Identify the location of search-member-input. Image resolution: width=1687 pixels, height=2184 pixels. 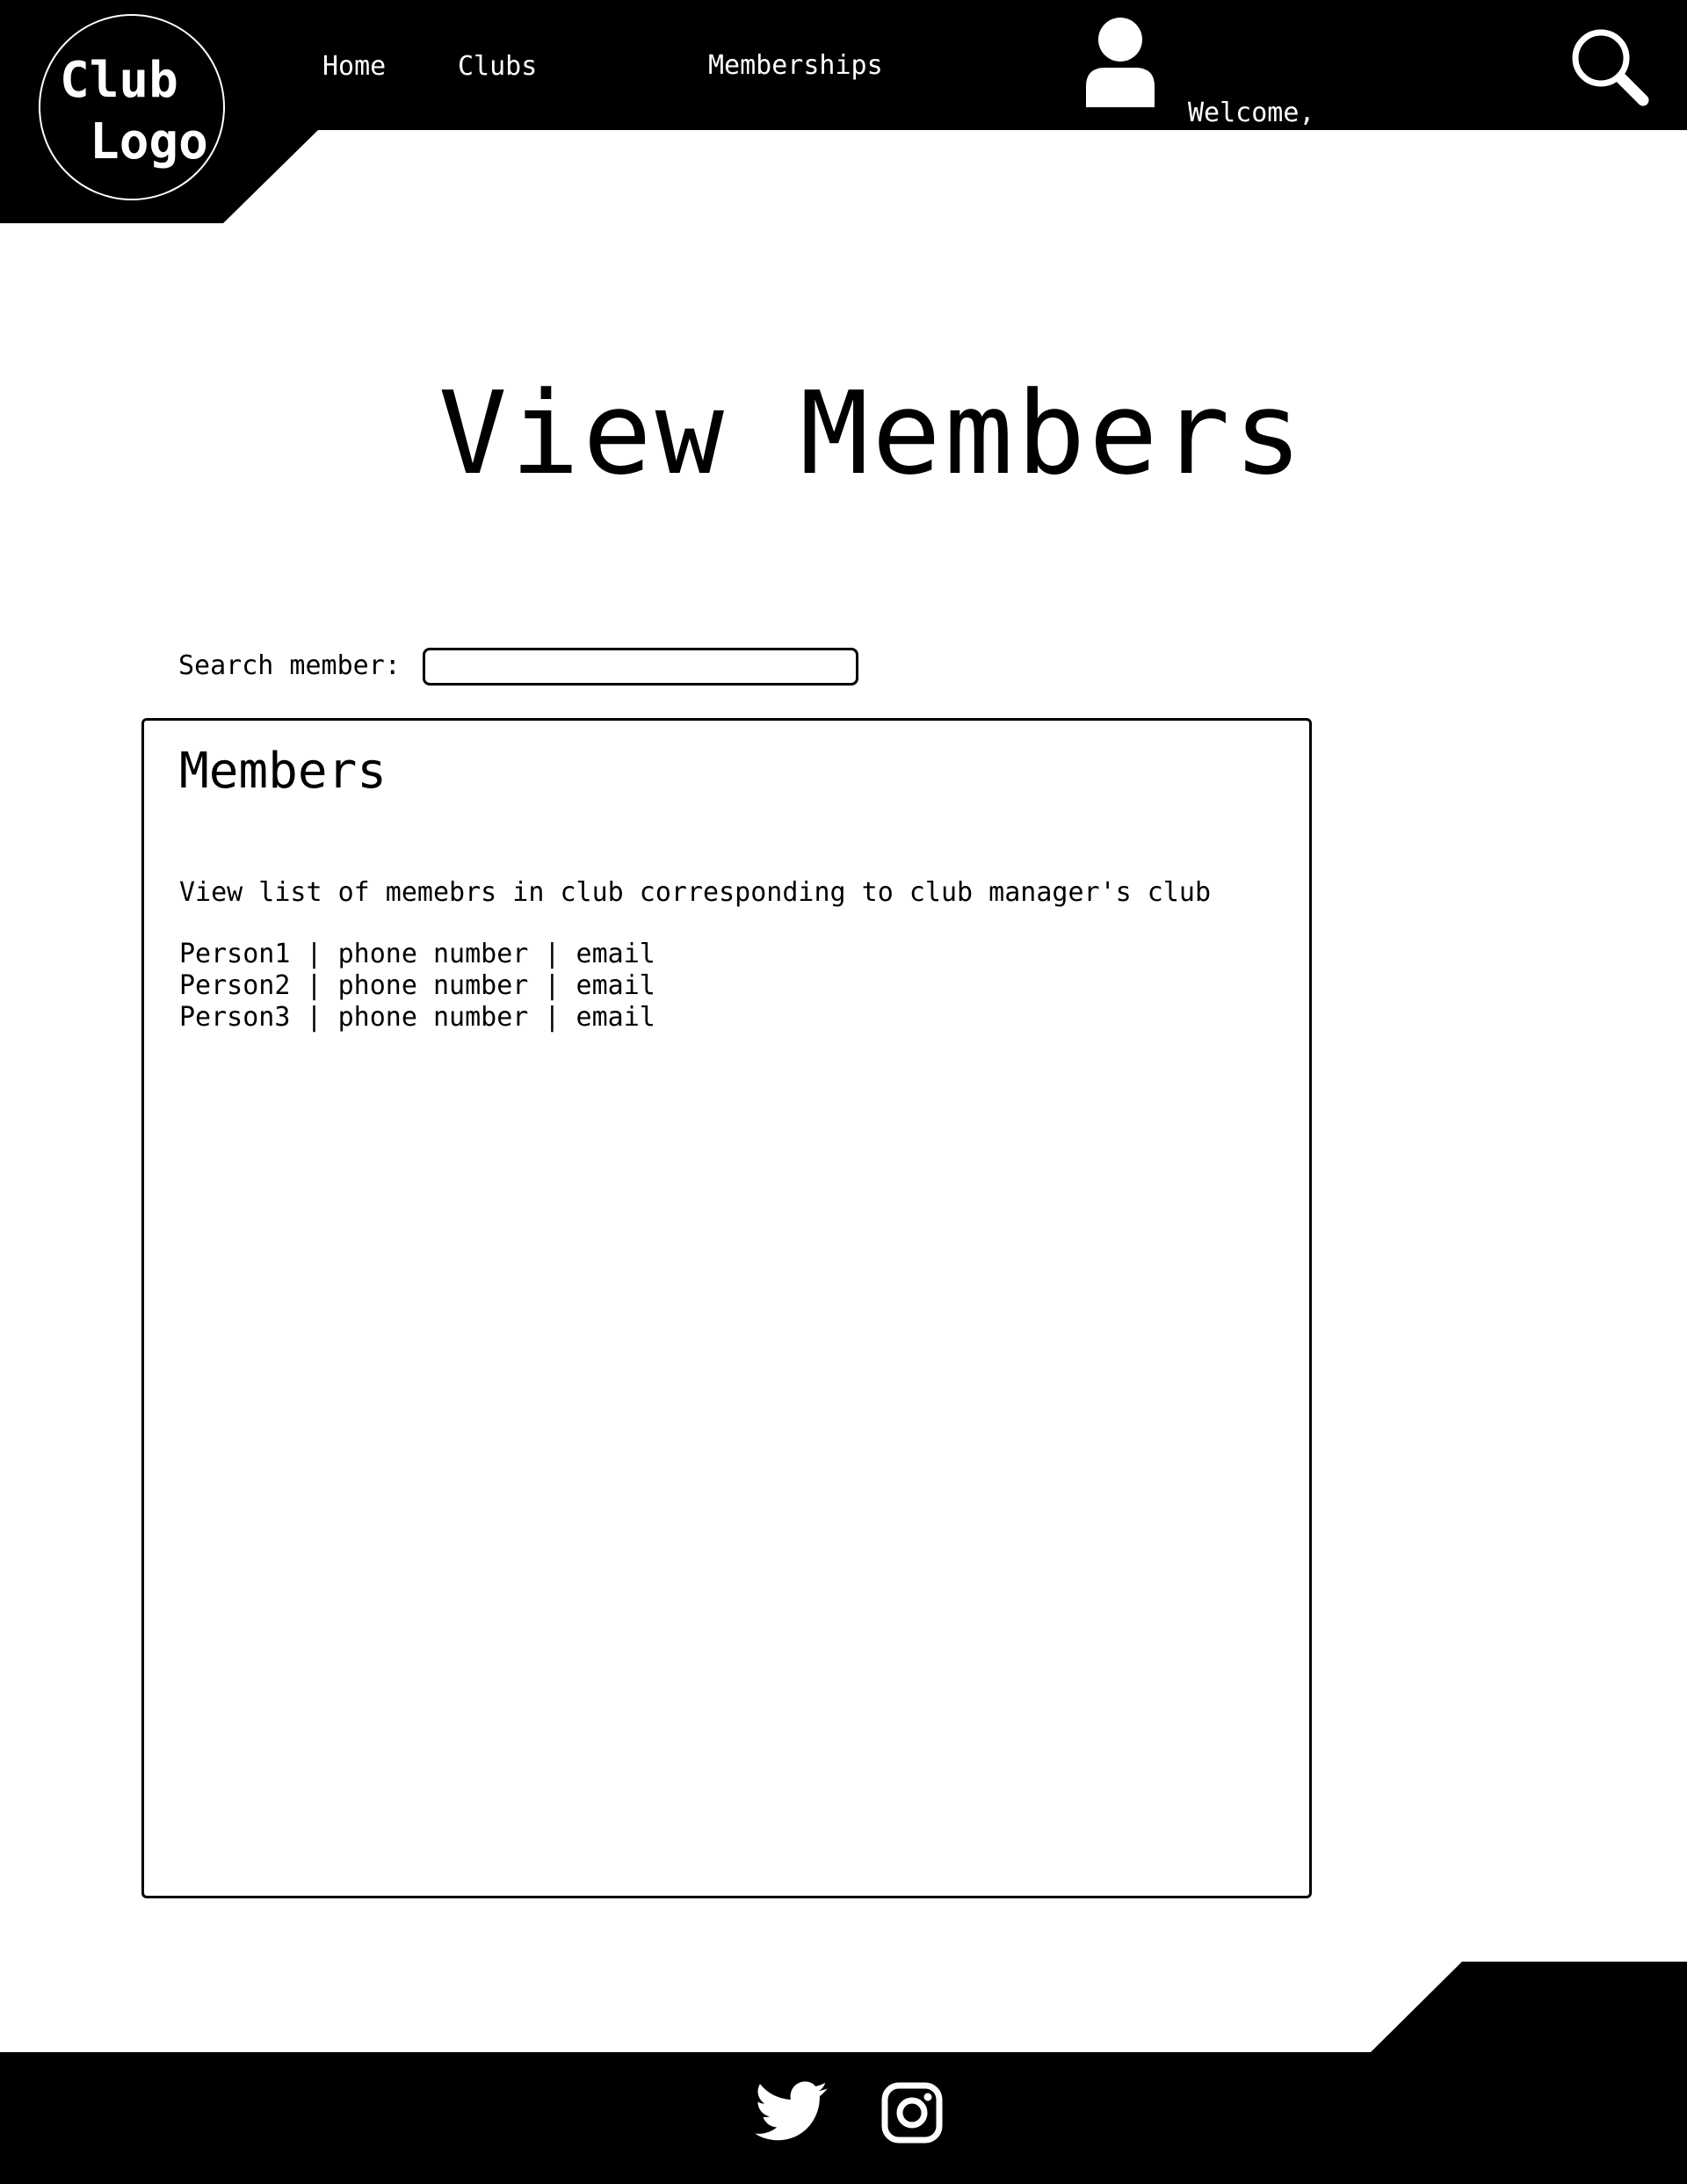
(640, 667).